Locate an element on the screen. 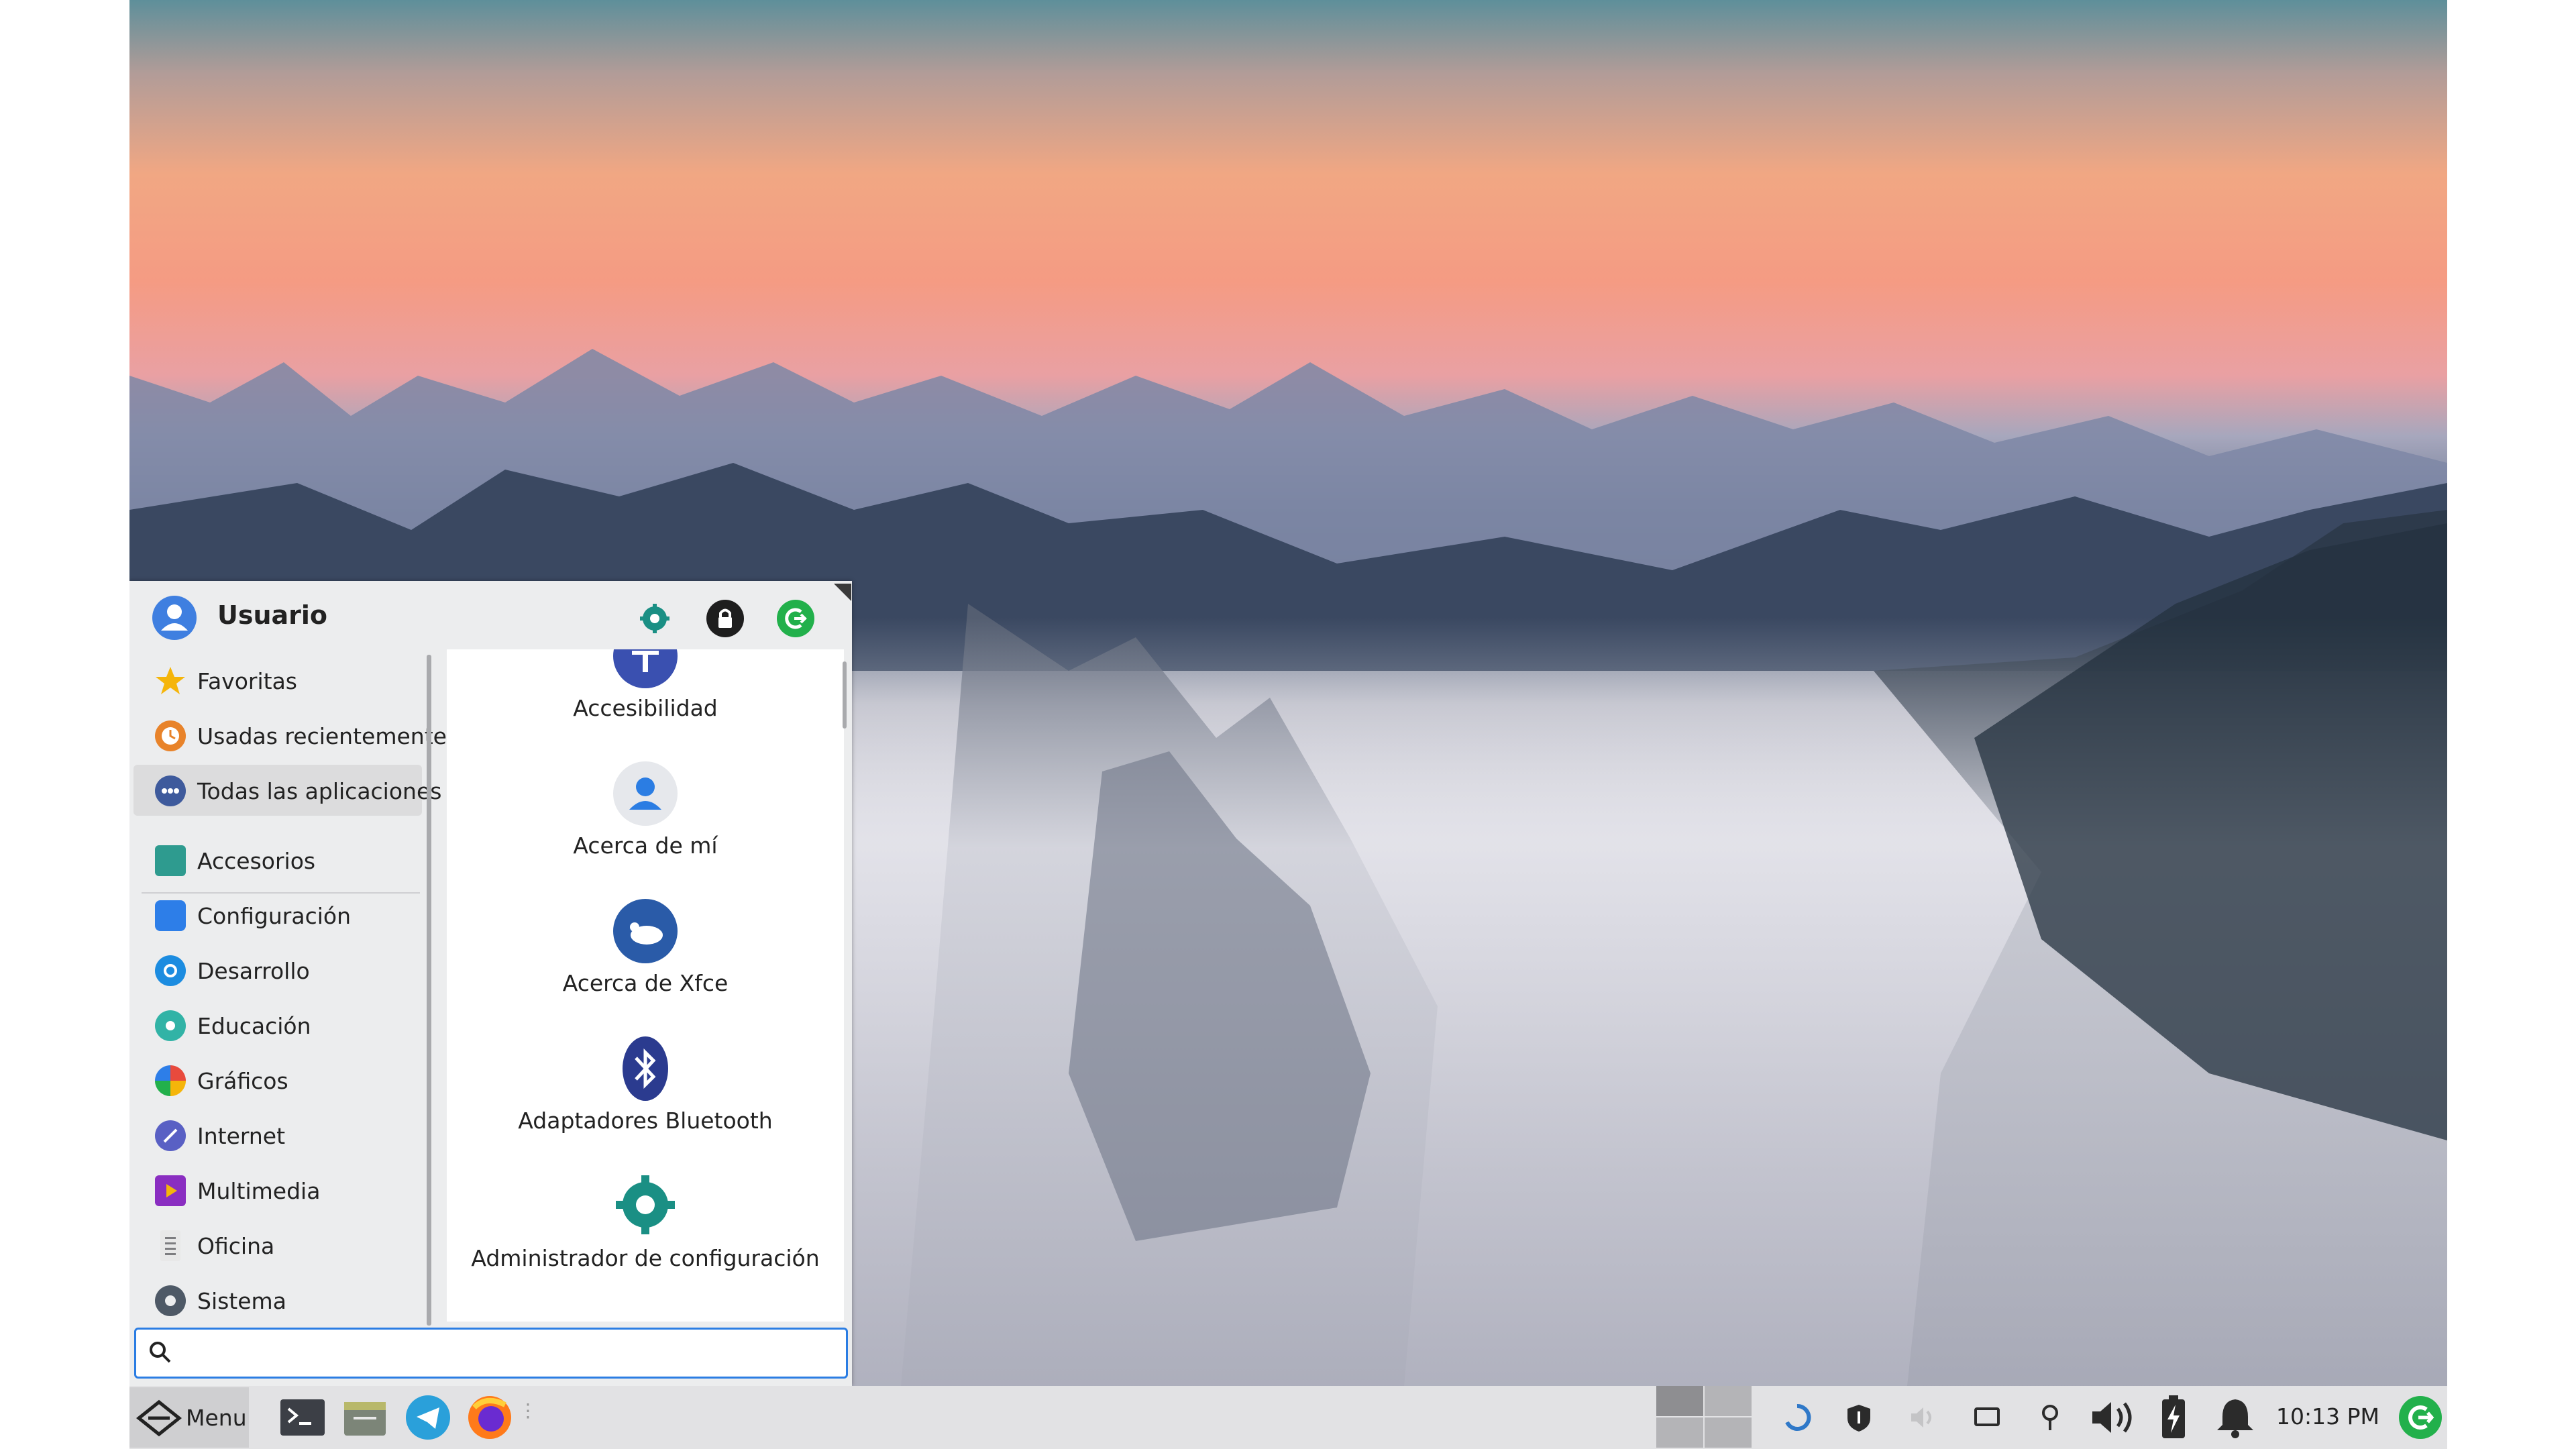 The image size is (2576, 1449). category-label: Oficina is located at coordinates (236, 1246).